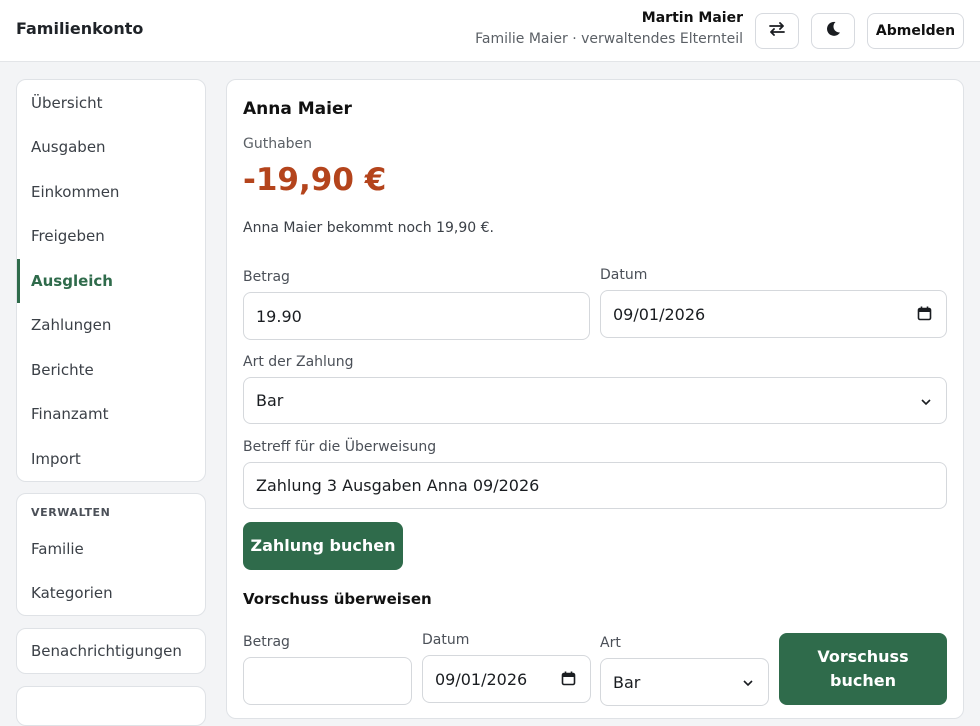 Image resolution: width=980 pixels, height=726 pixels. I want to click on swap-icon, so click(777, 31).